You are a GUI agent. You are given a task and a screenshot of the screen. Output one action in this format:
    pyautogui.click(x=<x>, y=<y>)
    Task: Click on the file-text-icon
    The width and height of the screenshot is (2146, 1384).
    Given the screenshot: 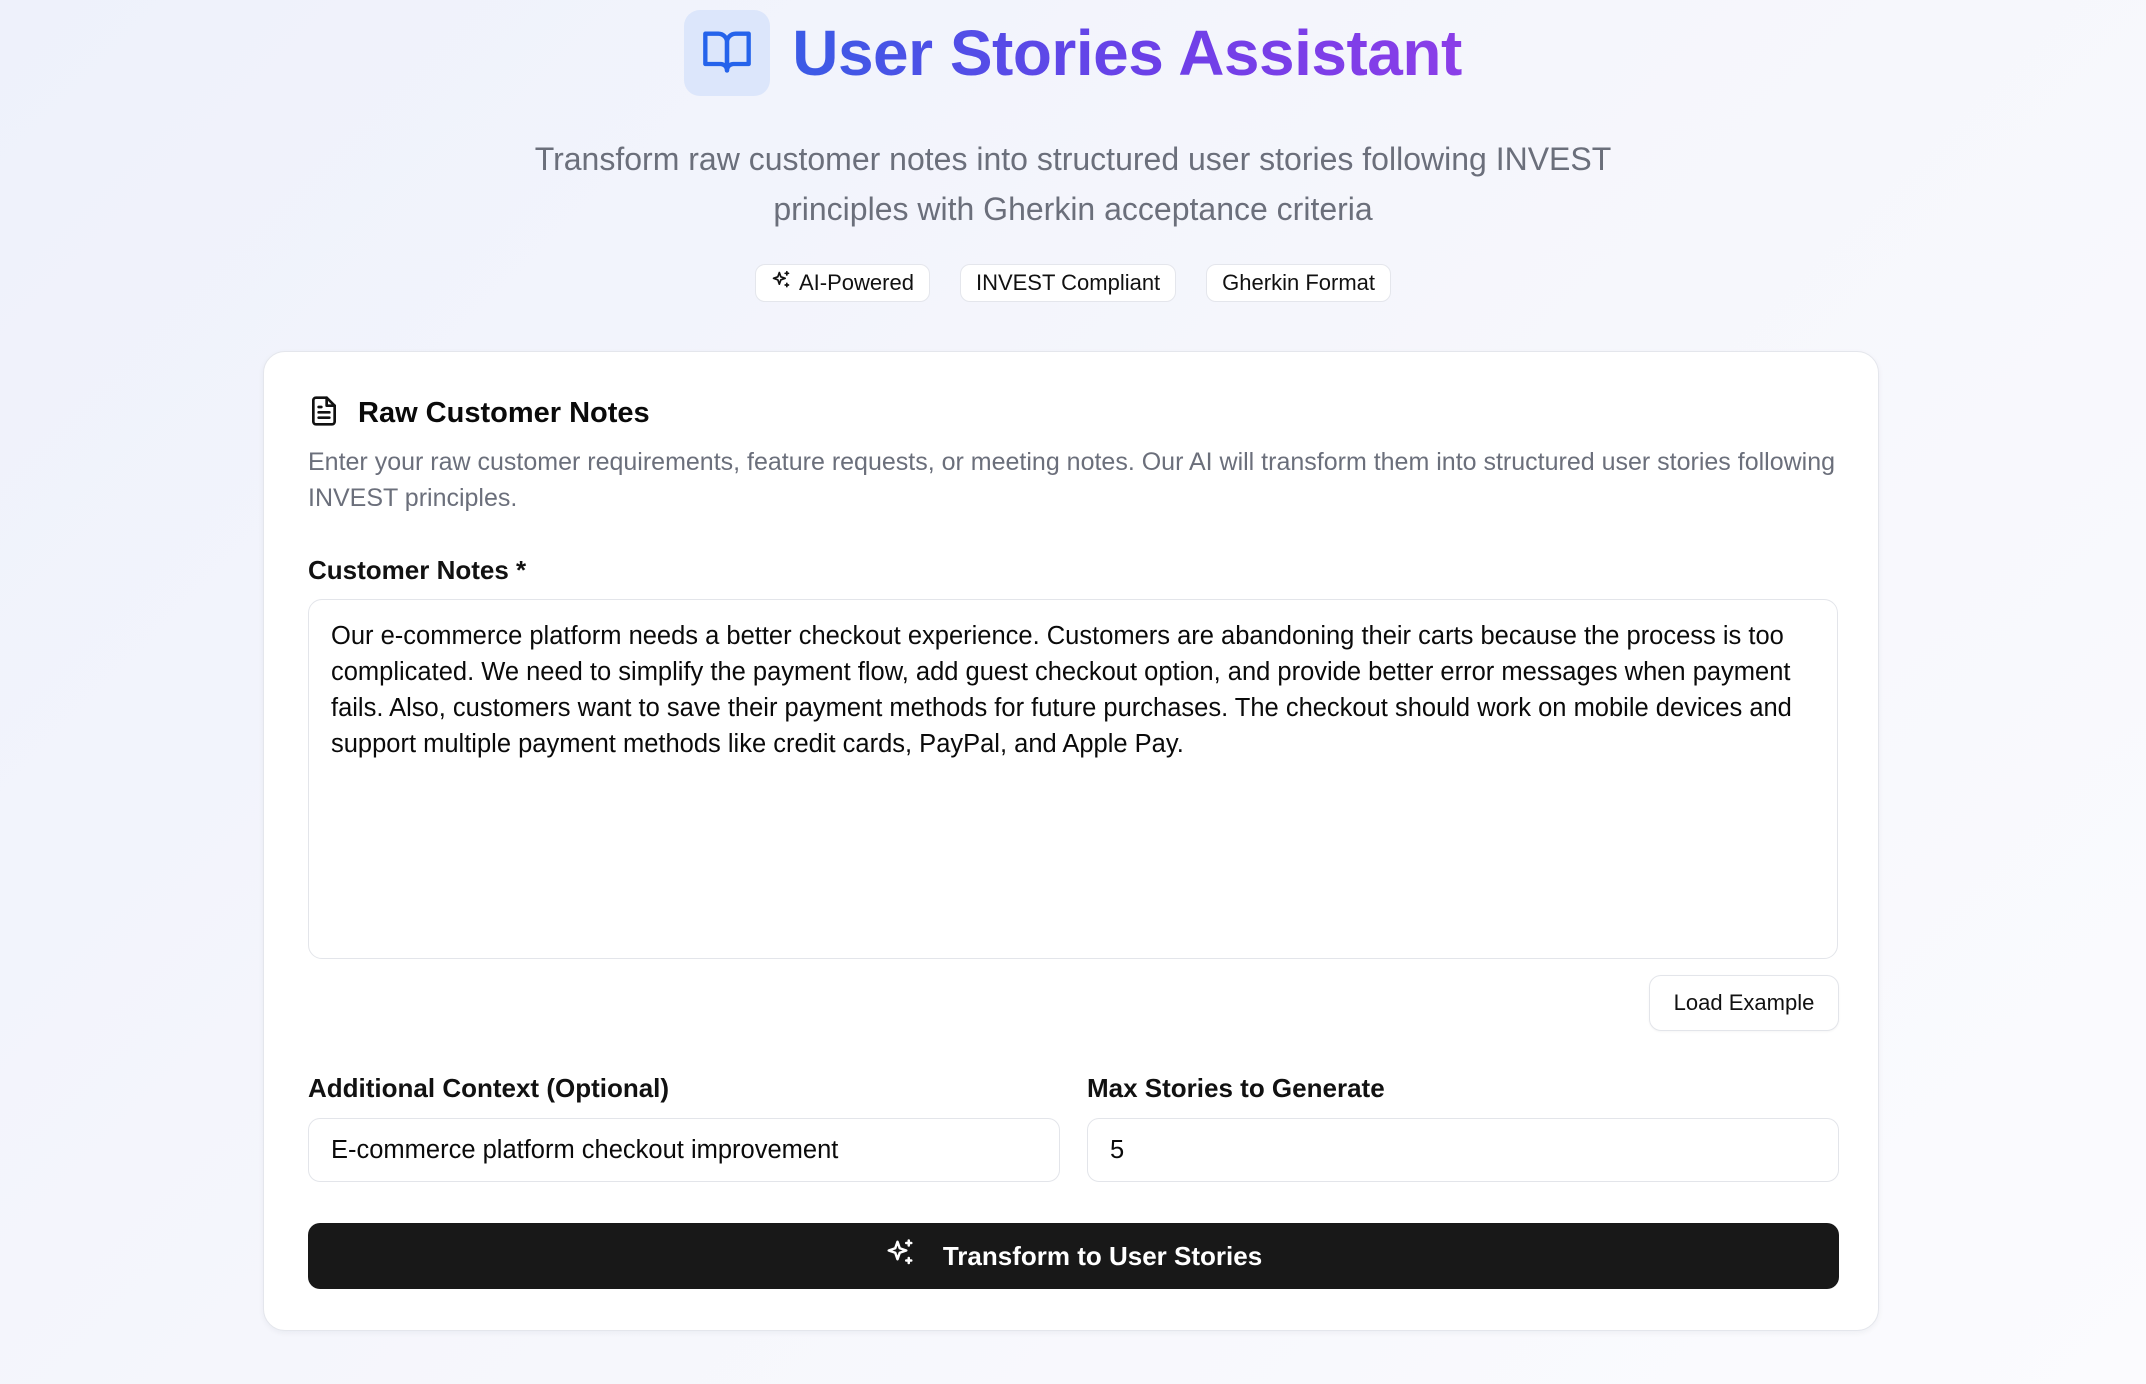 What is the action you would take?
    pyautogui.click(x=324, y=413)
    